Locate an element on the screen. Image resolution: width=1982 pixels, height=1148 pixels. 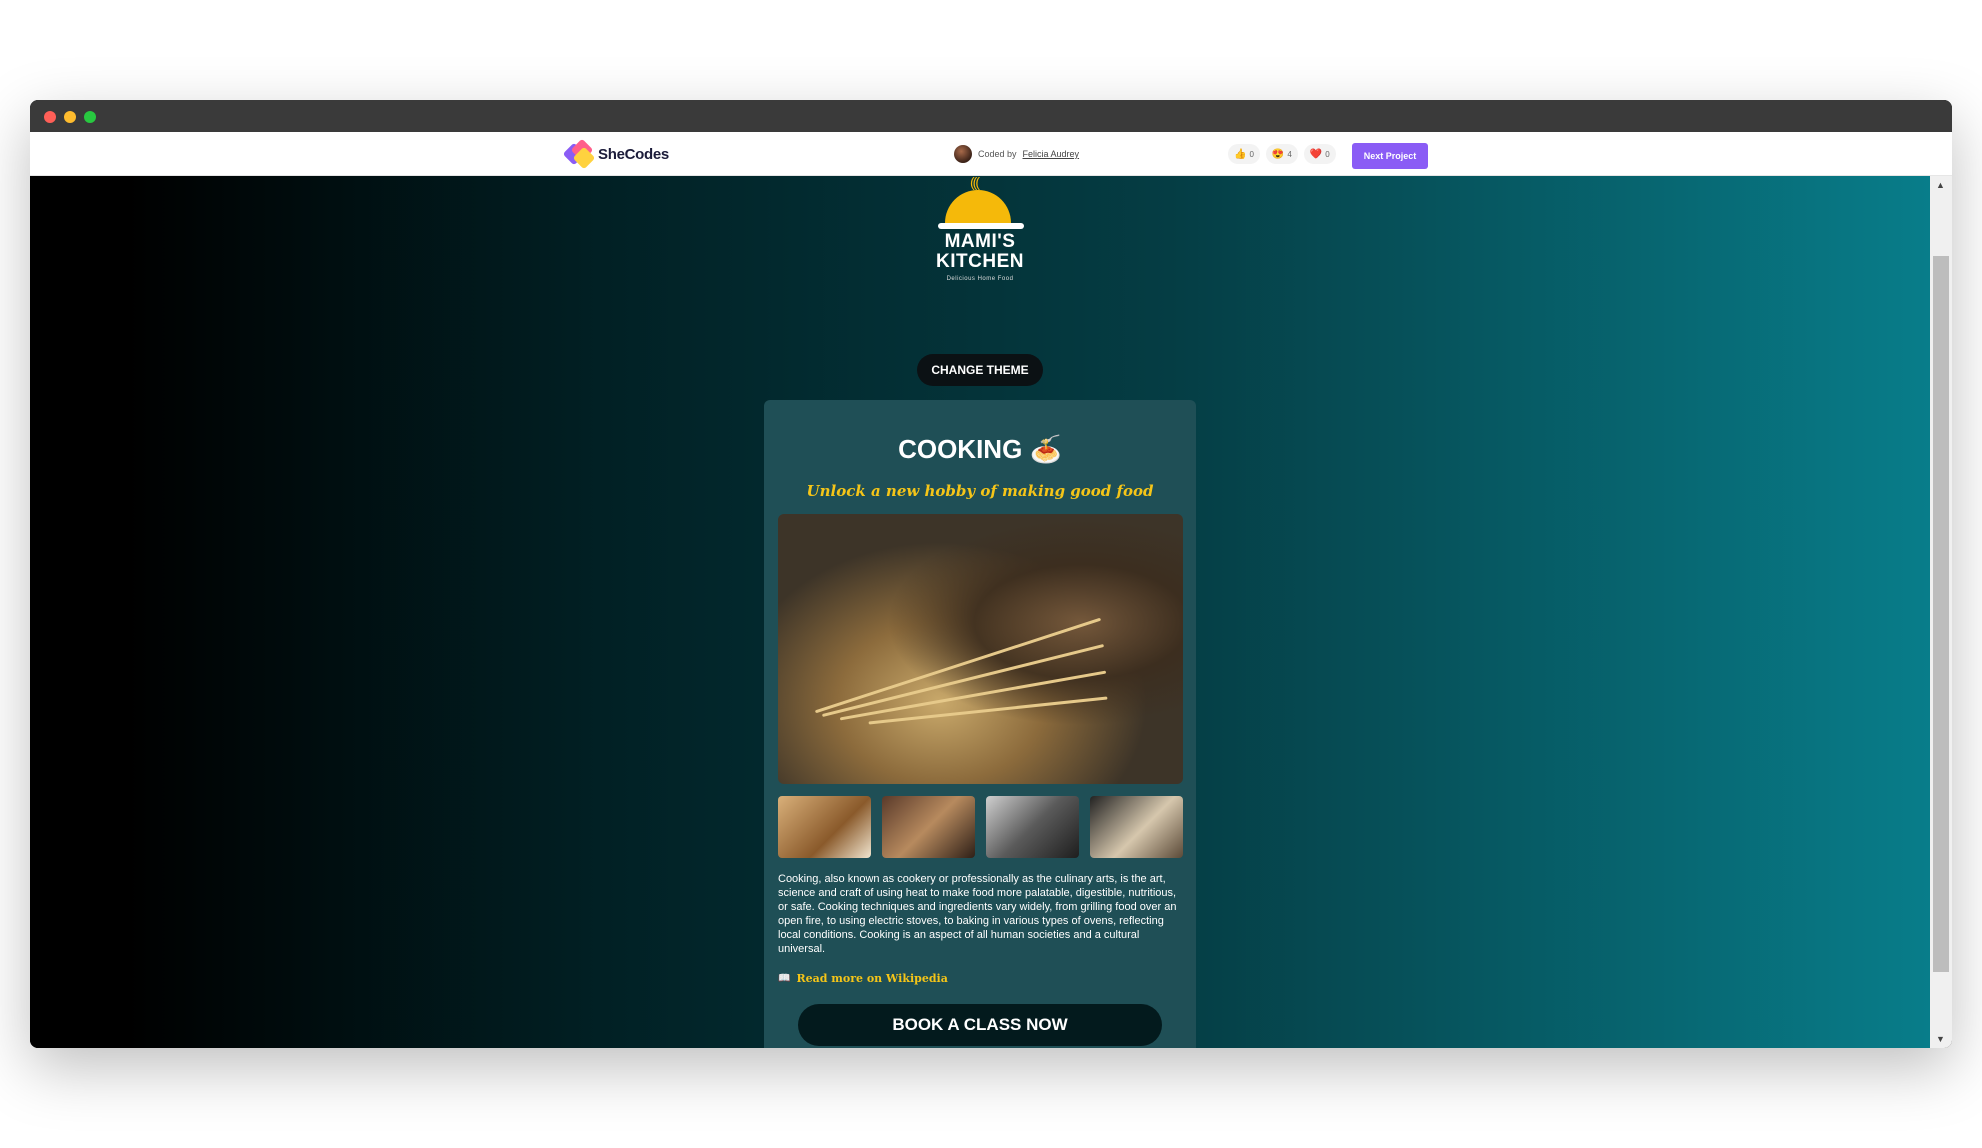
wikipedia-link-label: Read more on Wikipedia is located at coordinates (872, 978).